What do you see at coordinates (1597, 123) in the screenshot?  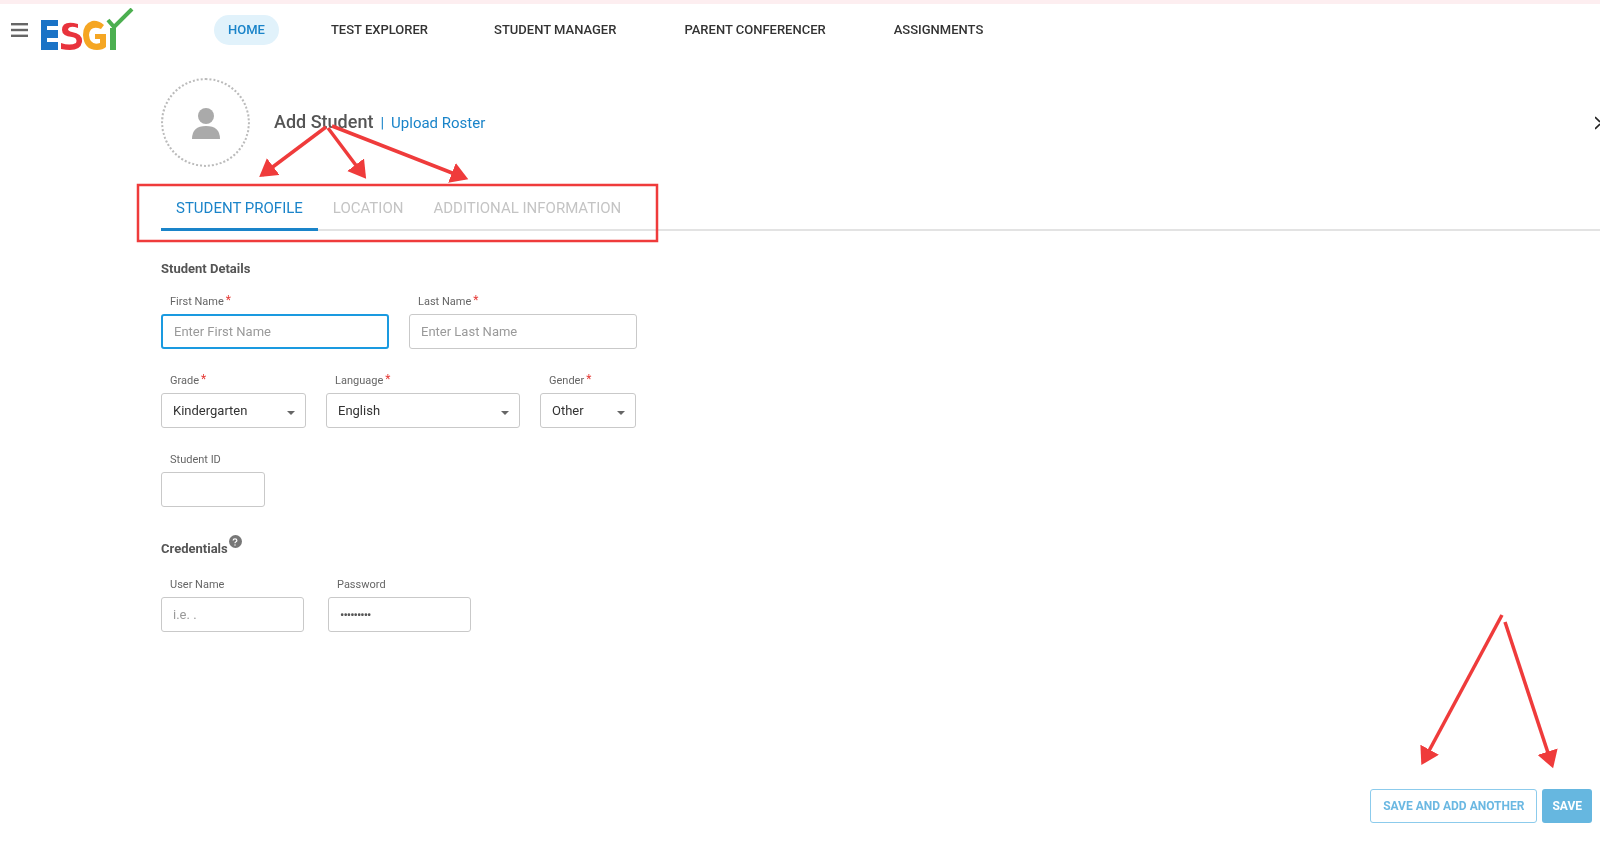 I see `close-icon` at bounding box center [1597, 123].